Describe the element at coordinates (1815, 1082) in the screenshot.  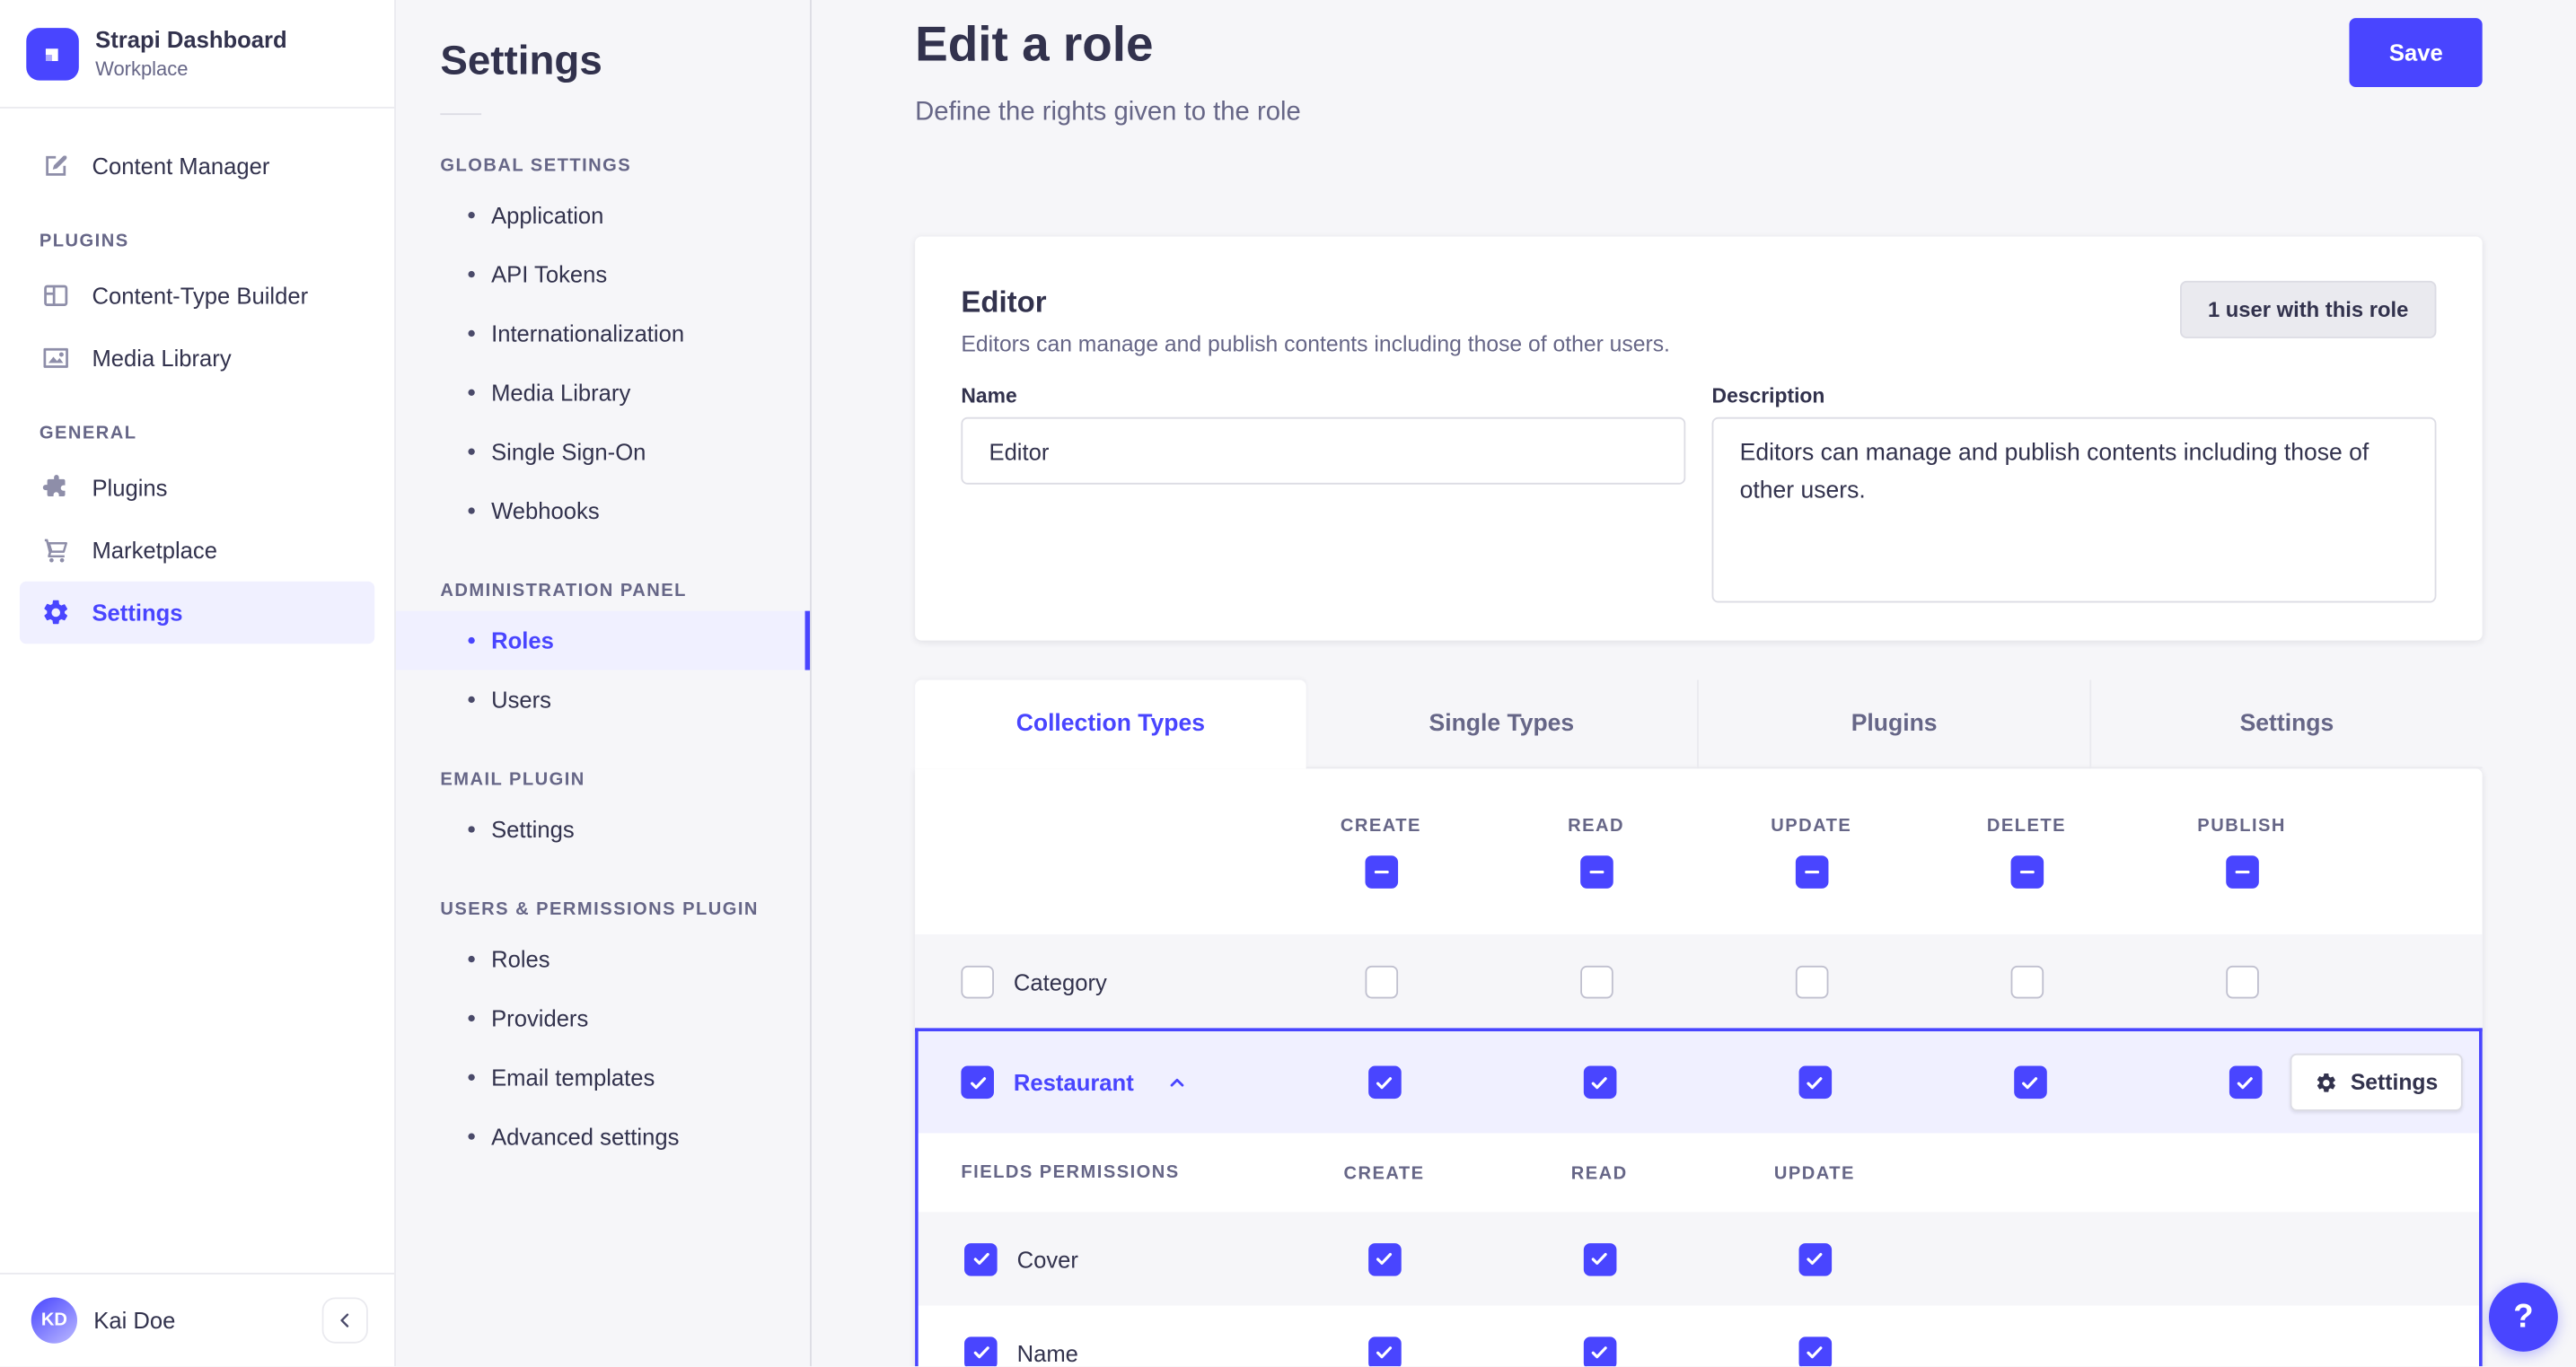
I see `restaurant-update-checkbox` at that location.